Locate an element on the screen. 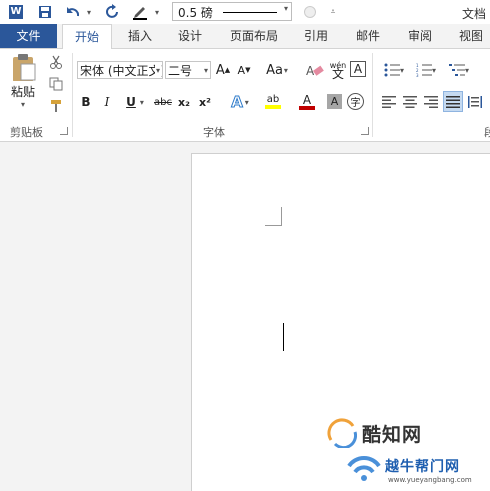 The height and width of the screenshot is (491, 490). paste-dropdown-arrow: ▾ is located at coordinates (22, 104).